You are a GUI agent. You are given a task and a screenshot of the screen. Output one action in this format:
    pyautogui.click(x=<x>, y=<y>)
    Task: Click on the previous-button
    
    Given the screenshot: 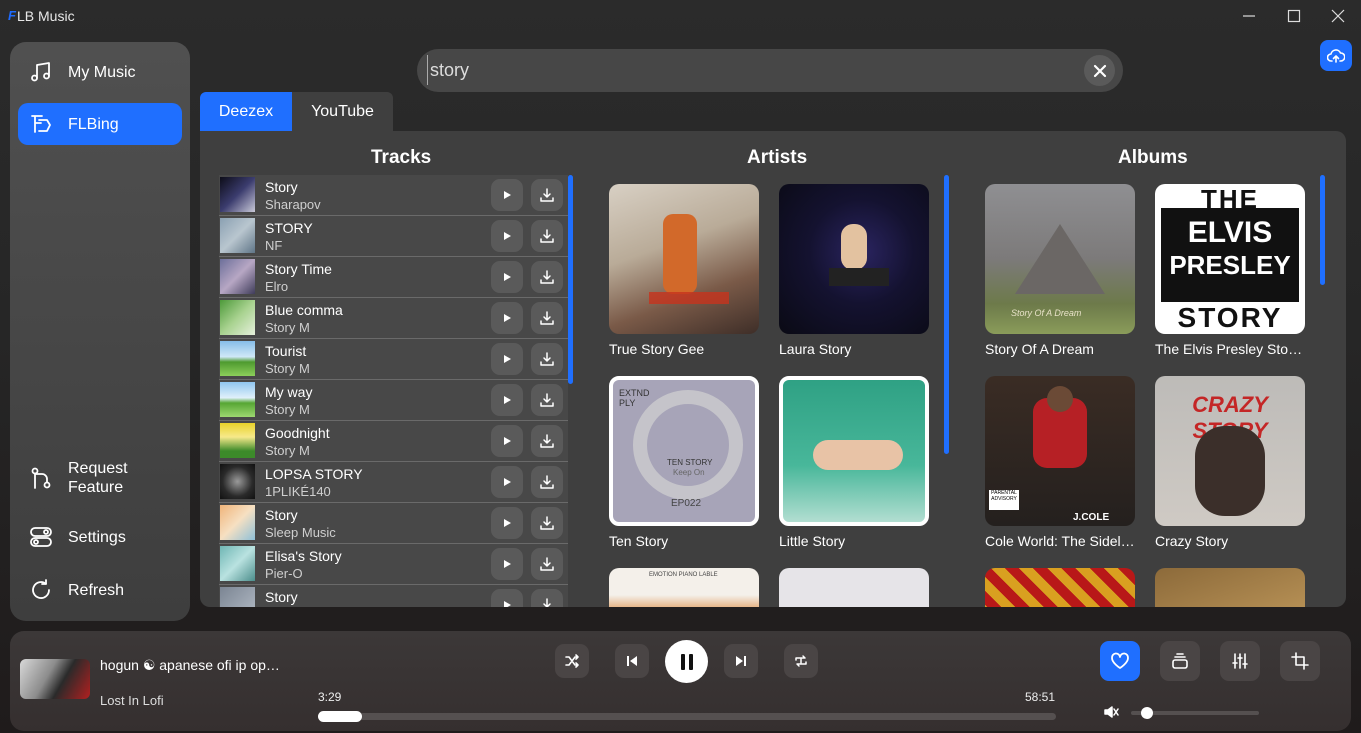 What is the action you would take?
    pyautogui.click(x=632, y=661)
    